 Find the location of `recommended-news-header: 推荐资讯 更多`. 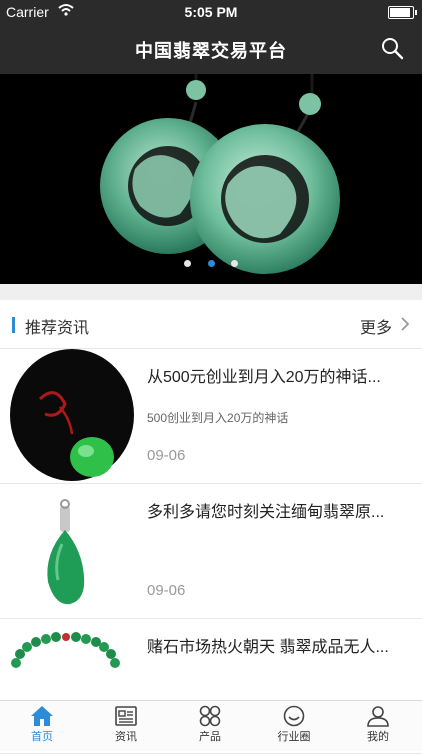

recommended-news-header: 推荐资讯 更多 is located at coordinates (211, 324).